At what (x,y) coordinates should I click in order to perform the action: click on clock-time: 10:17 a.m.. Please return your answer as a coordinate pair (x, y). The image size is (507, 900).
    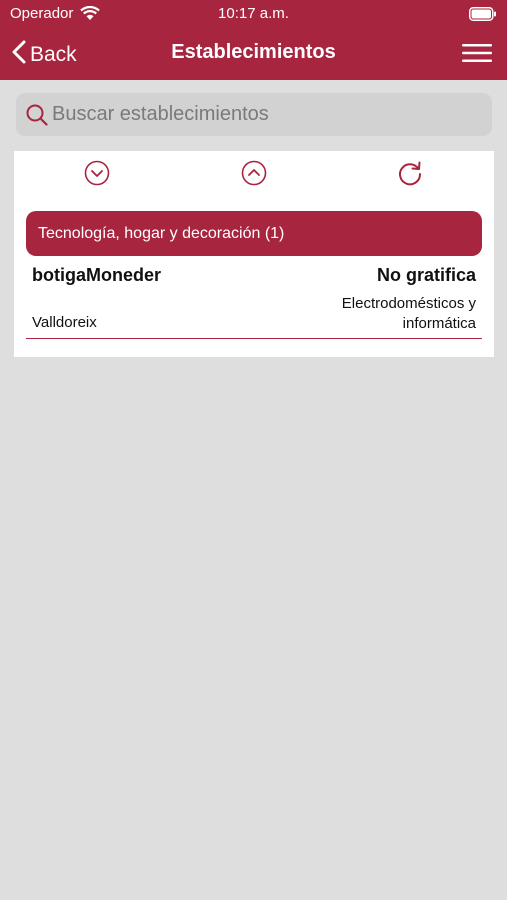
    Looking at the image, I should click on (253, 13).